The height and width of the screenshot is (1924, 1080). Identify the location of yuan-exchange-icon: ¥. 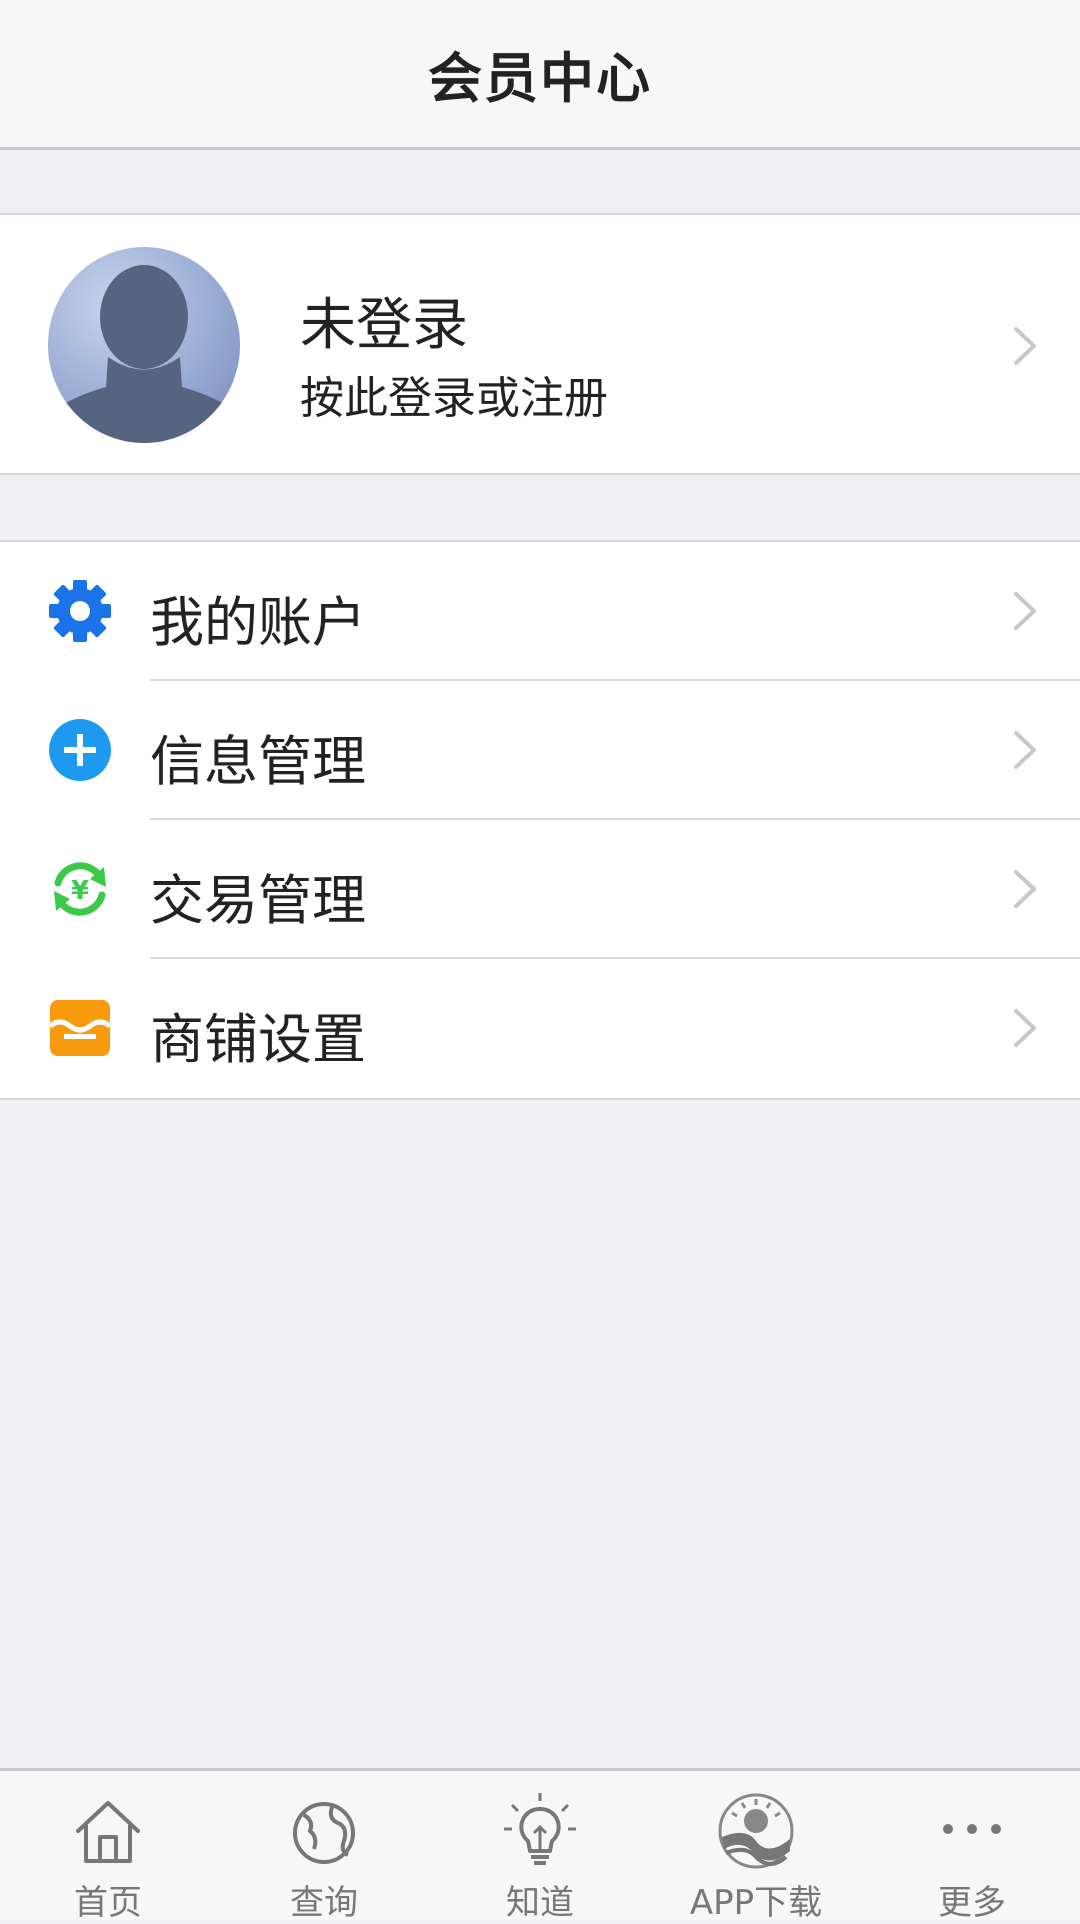
(80, 889).